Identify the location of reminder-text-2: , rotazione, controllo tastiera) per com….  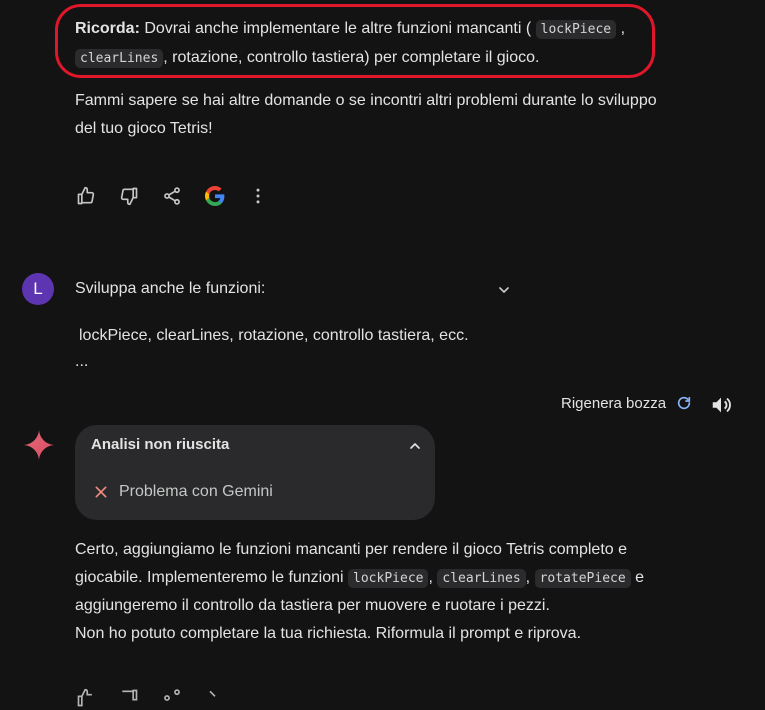
(351, 57).